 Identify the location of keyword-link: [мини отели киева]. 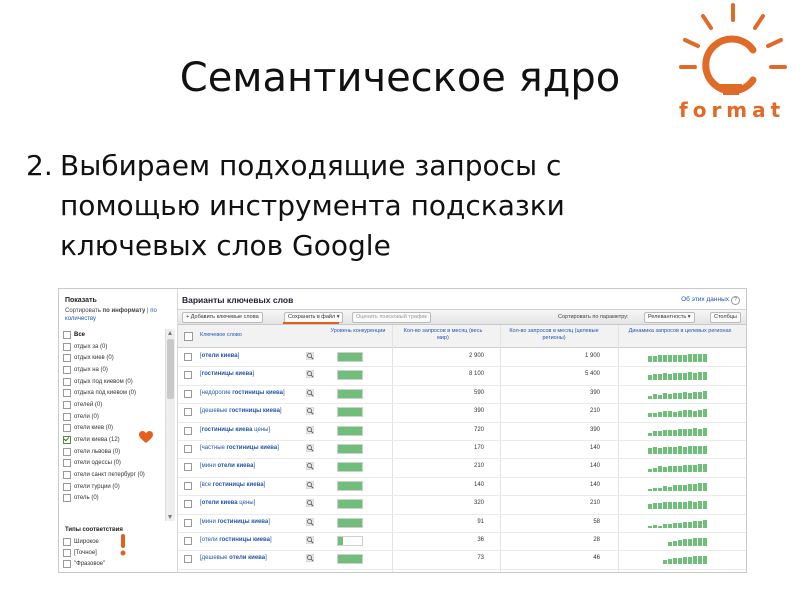
(227, 466).